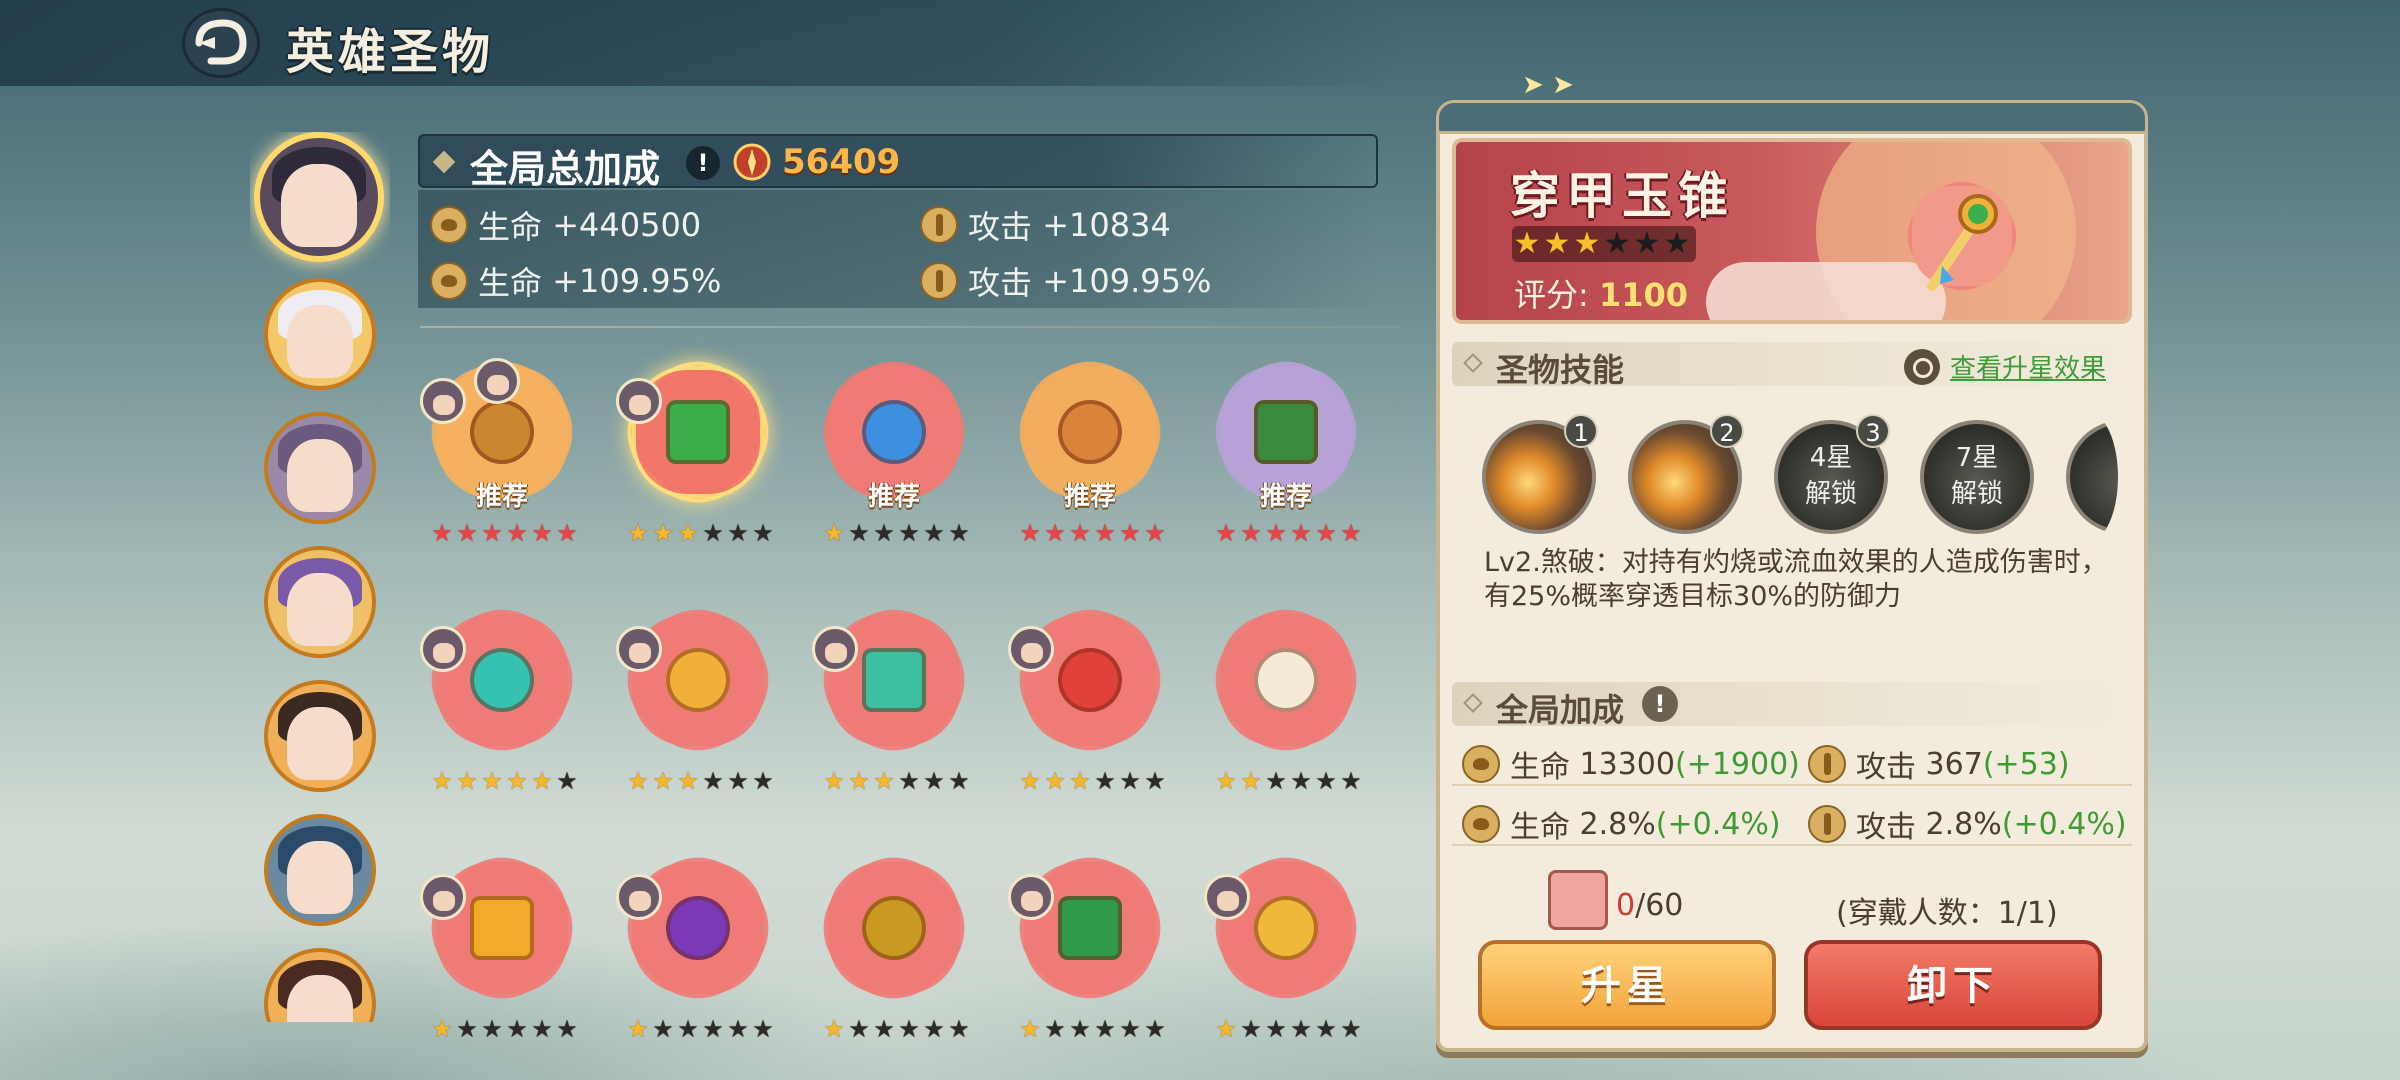 The image size is (2400, 1080). I want to click on jade-awl-icon, so click(1962, 236).